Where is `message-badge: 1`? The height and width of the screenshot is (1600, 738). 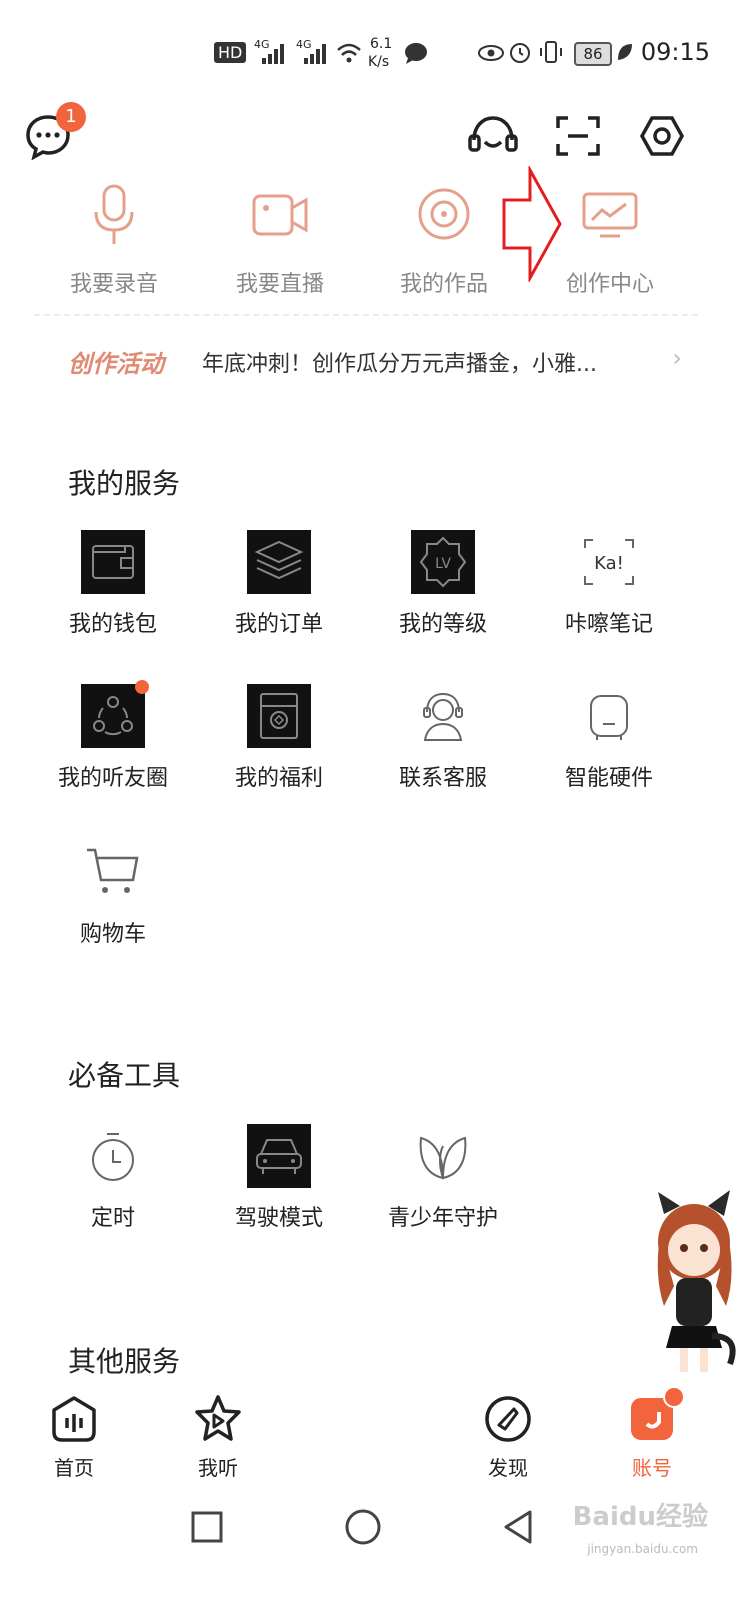
message-badge: 1 is located at coordinates (71, 117).